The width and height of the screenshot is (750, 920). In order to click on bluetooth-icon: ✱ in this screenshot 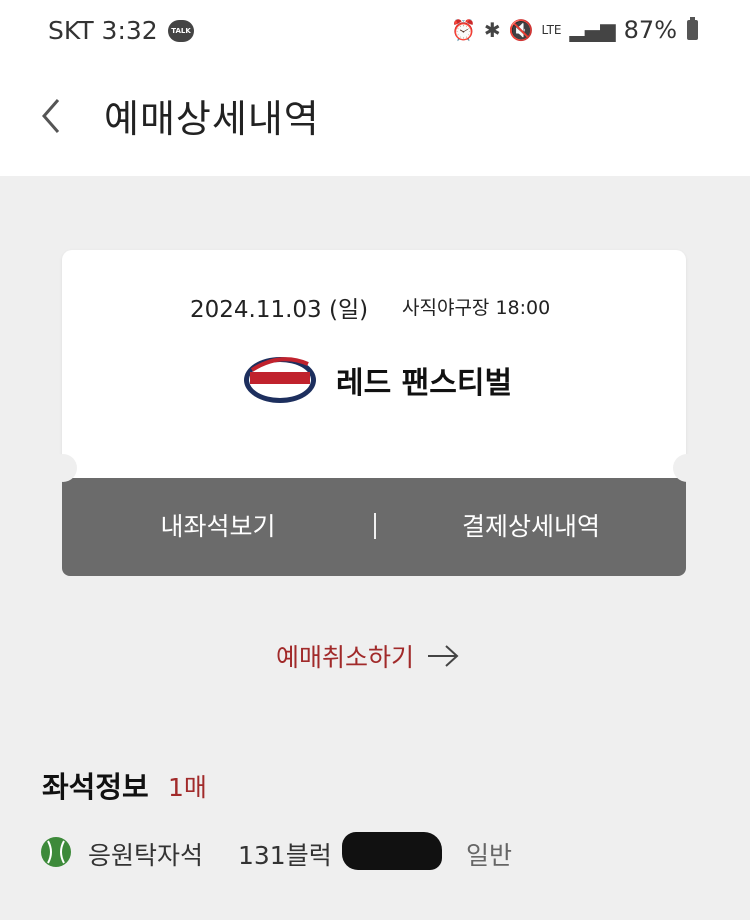, I will do `click(492, 30)`.